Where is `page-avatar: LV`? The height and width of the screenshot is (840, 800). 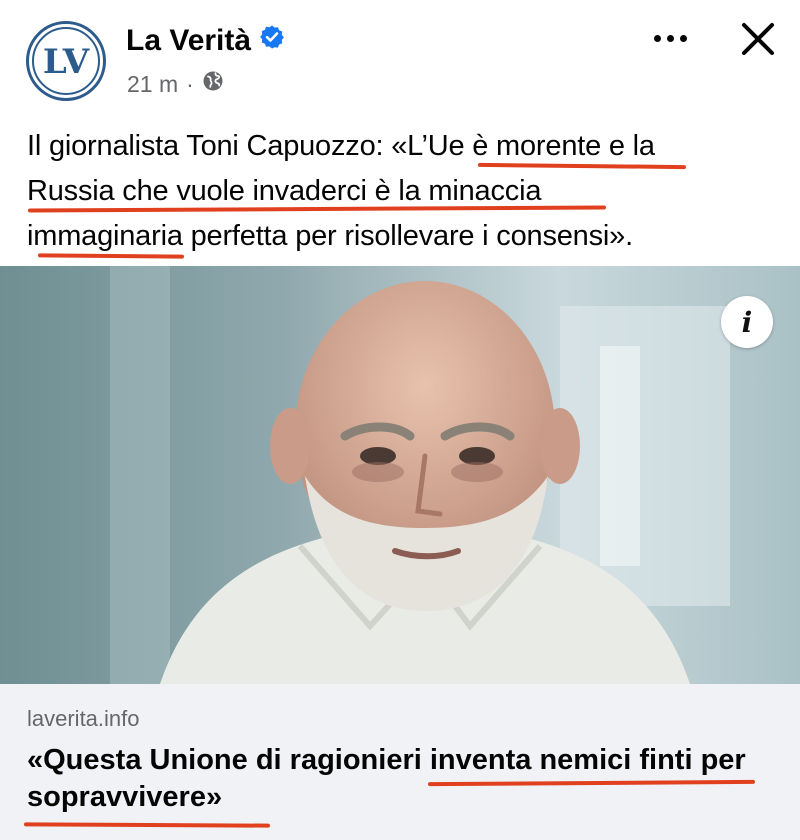 page-avatar: LV is located at coordinates (66, 61).